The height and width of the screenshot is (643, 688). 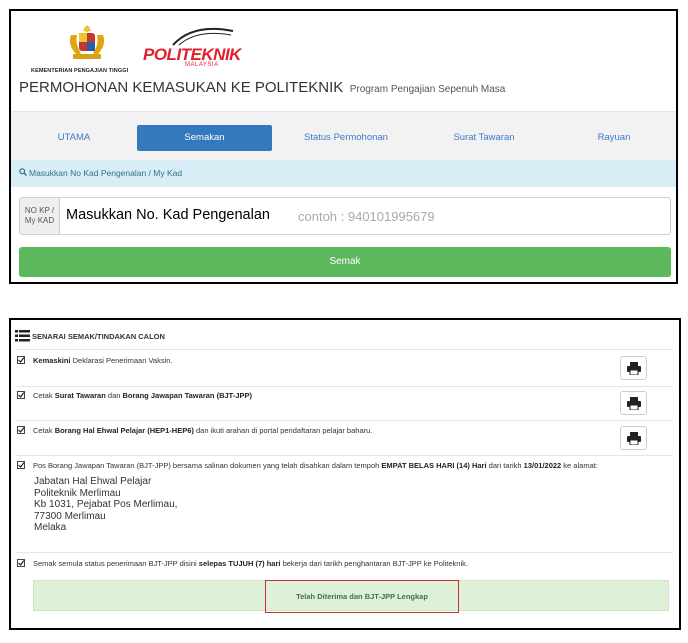 I want to click on ic-input-addon: NO KP / My KAD, so click(x=40, y=216).